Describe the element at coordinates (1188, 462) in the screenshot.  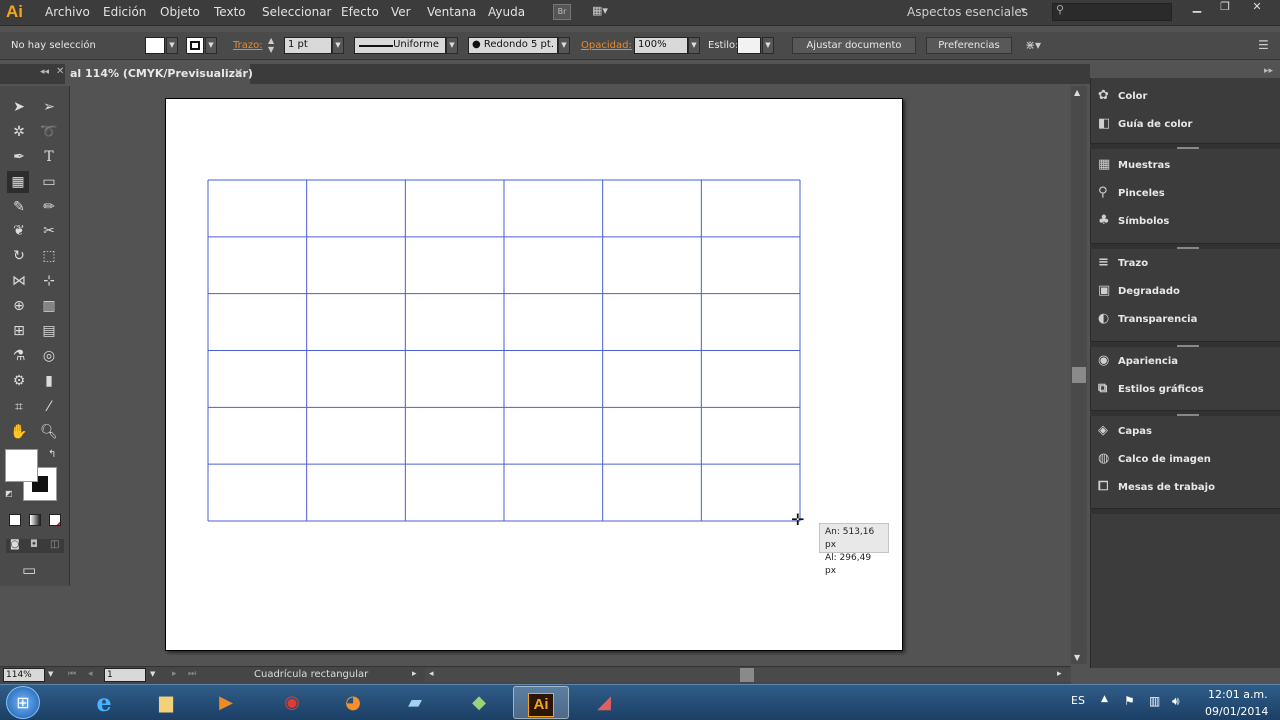
I see `panel-image-trace: ◍ Calco de imagen` at that location.